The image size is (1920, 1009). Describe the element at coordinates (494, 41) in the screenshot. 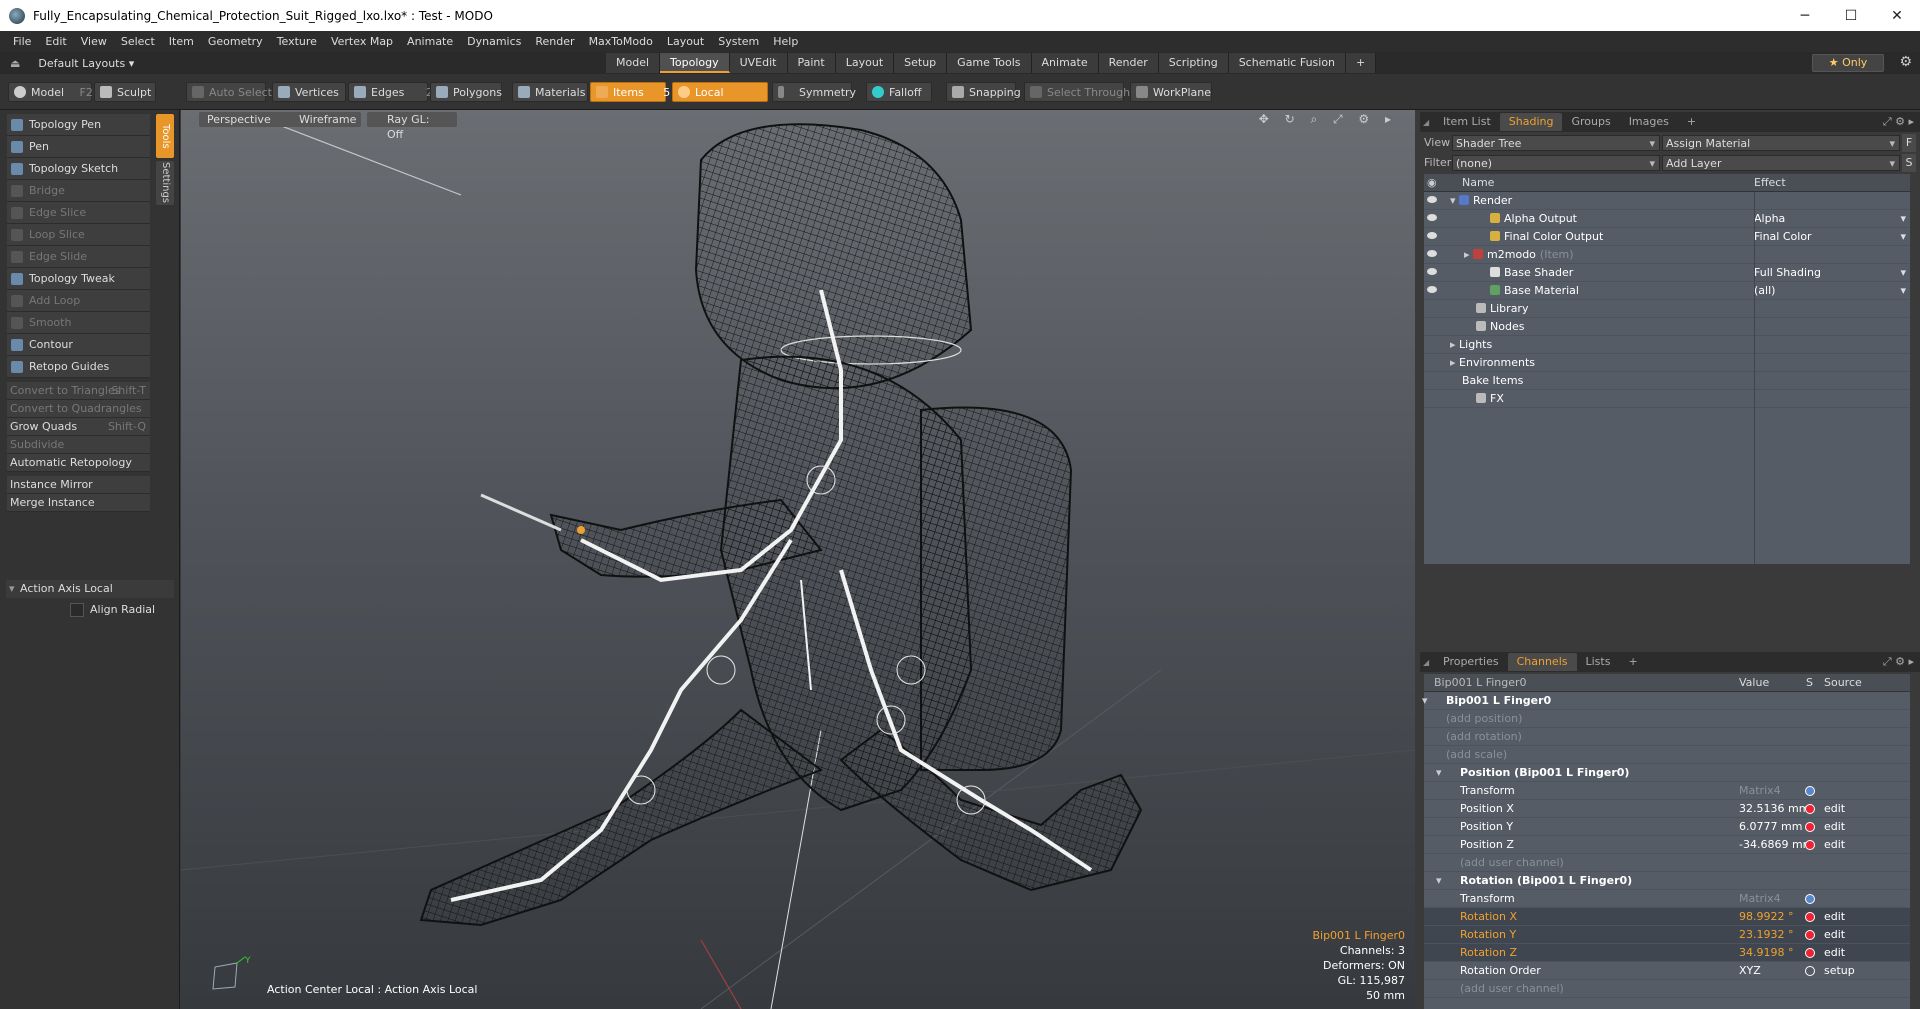

I see `menu-dynamics: Dynamics` at that location.